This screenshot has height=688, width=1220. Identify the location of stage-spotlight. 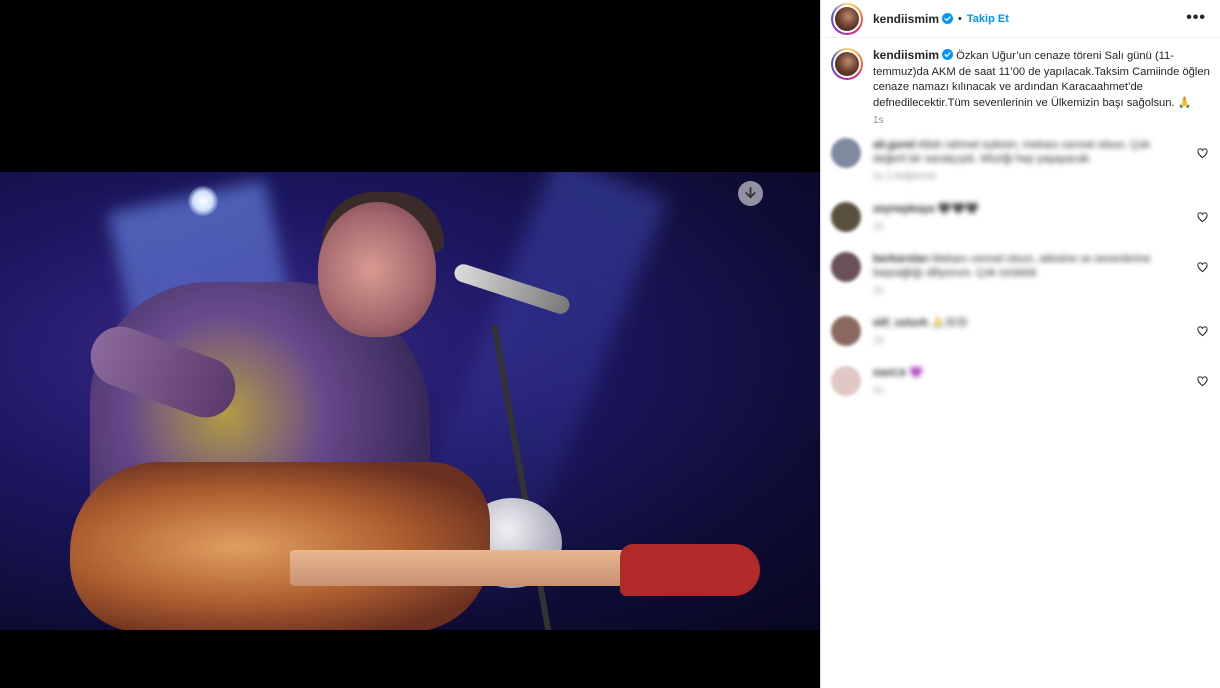
(203, 201).